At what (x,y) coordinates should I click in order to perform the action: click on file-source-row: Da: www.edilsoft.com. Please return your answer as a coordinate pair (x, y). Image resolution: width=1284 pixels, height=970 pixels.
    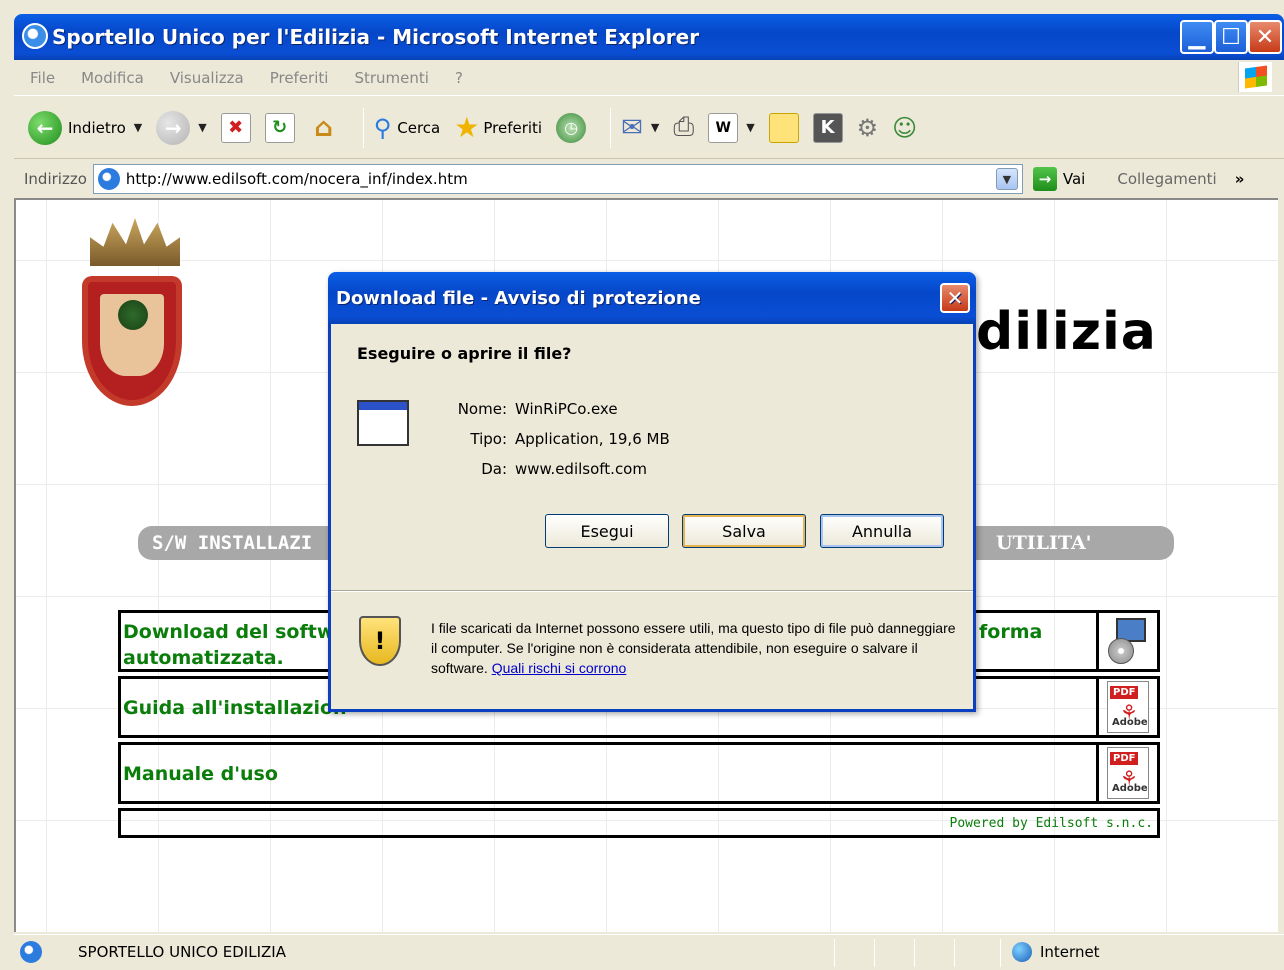
    Looking at the image, I should click on (537, 469).